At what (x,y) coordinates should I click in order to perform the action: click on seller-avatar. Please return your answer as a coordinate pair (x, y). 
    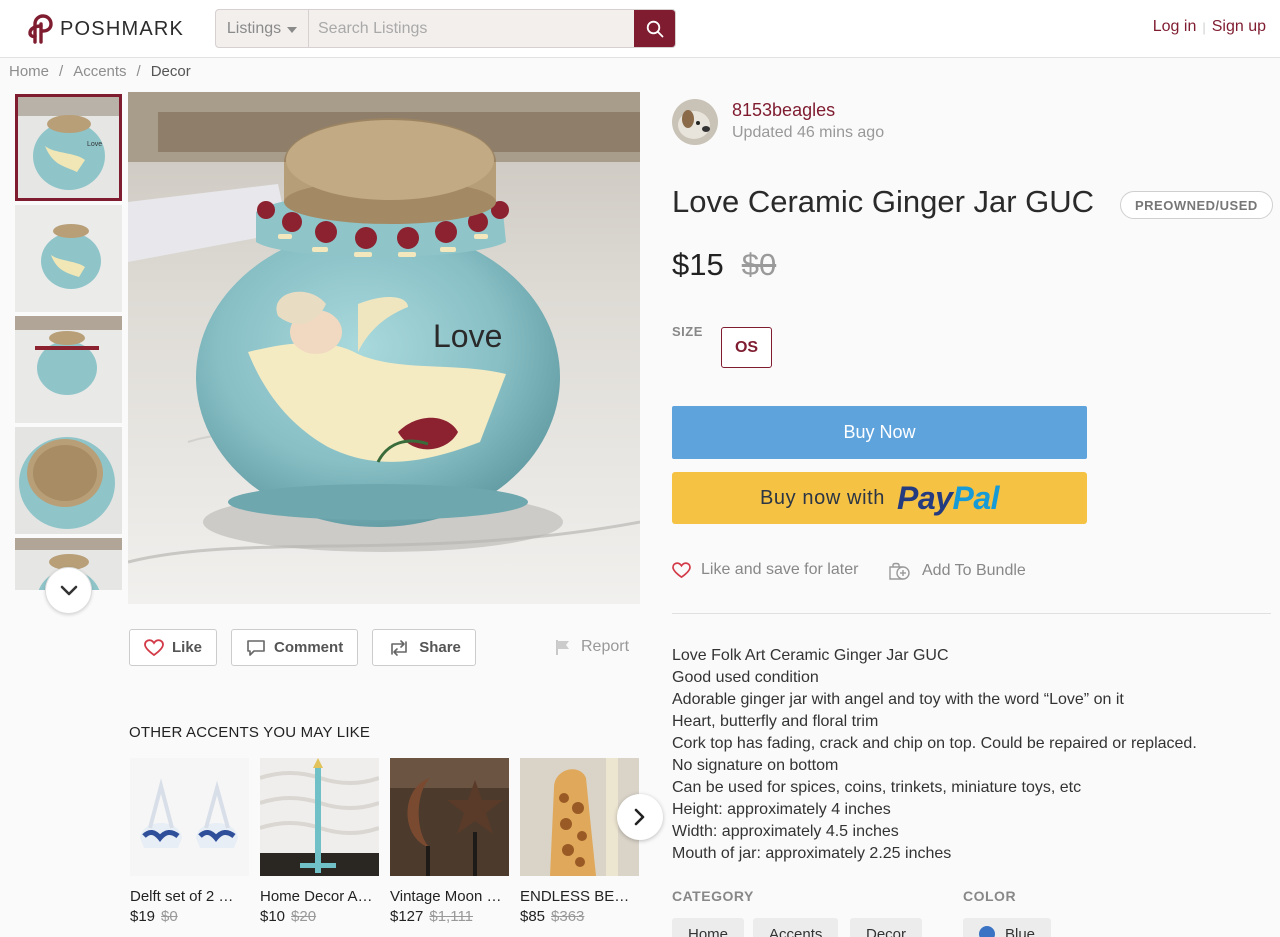
    Looking at the image, I should click on (695, 122).